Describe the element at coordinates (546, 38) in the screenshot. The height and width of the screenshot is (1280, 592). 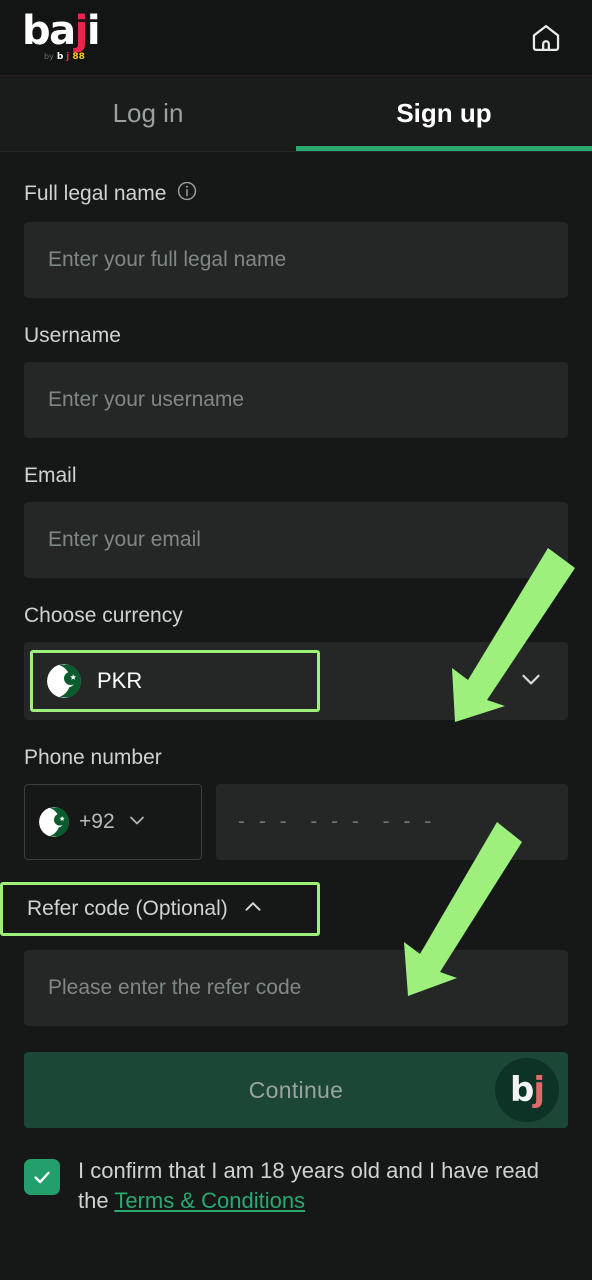
I see `home-icon` at that location.